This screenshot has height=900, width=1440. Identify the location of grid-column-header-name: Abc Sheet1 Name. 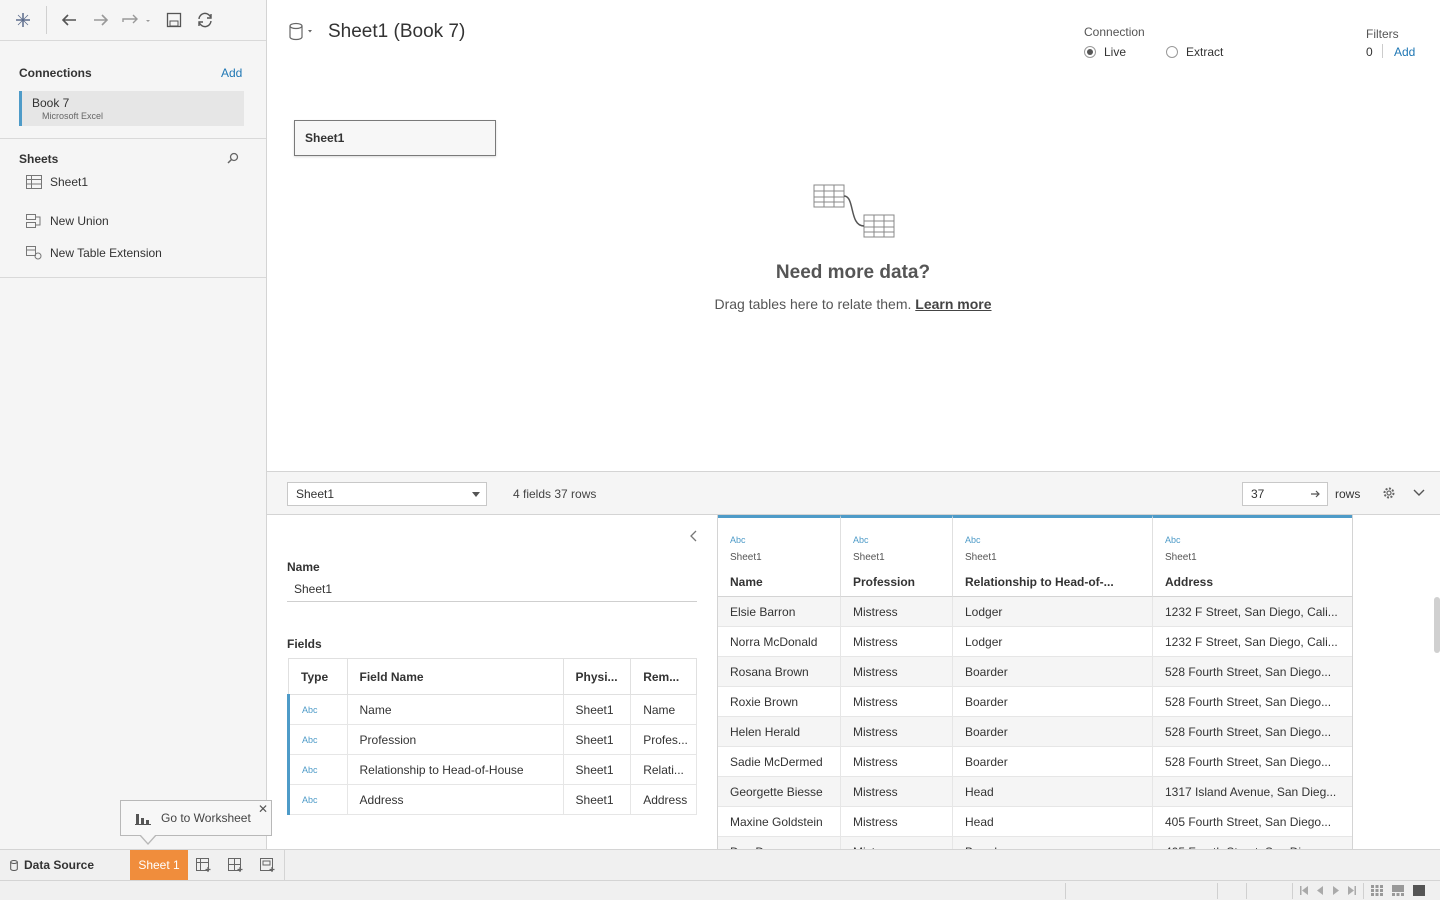
(779, 556).